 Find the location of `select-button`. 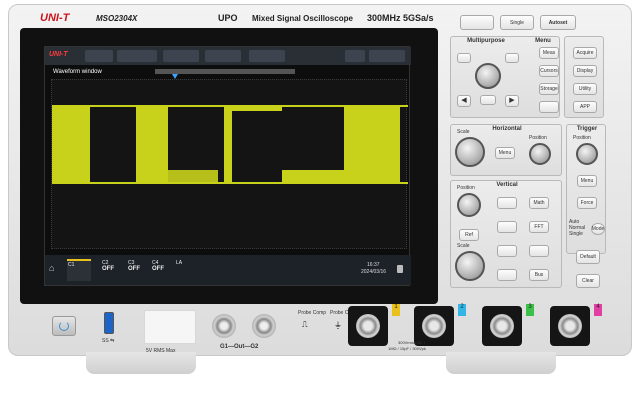

select-button is located at coordinates (488, 100).